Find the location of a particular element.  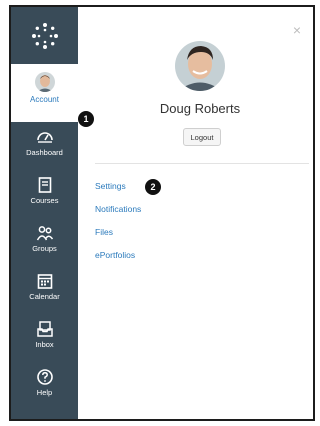

nav-item-account: Account is located at coordinates (44, 93).